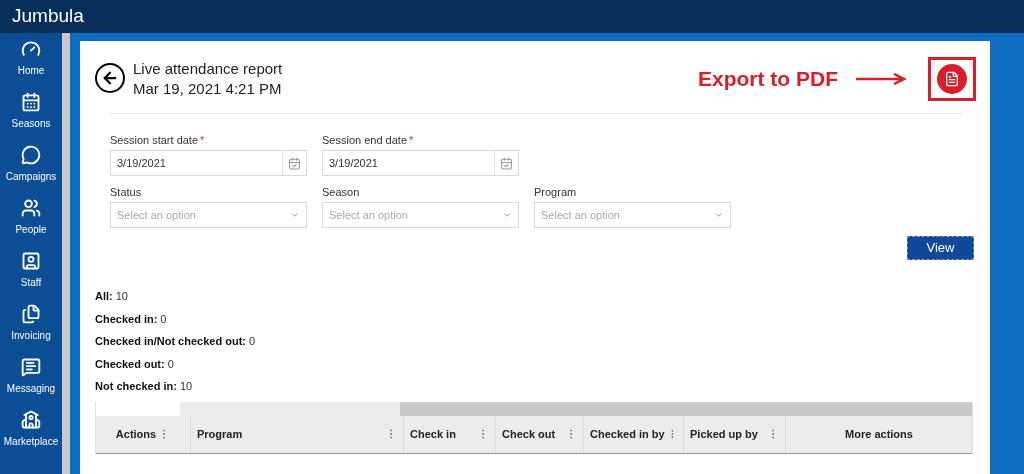  What do you see at coordinates (208, 89) in the screenshot?
I see `report-timestamp: Mar 19, 2021 4:21 PM` at bounding box center [208, 89].